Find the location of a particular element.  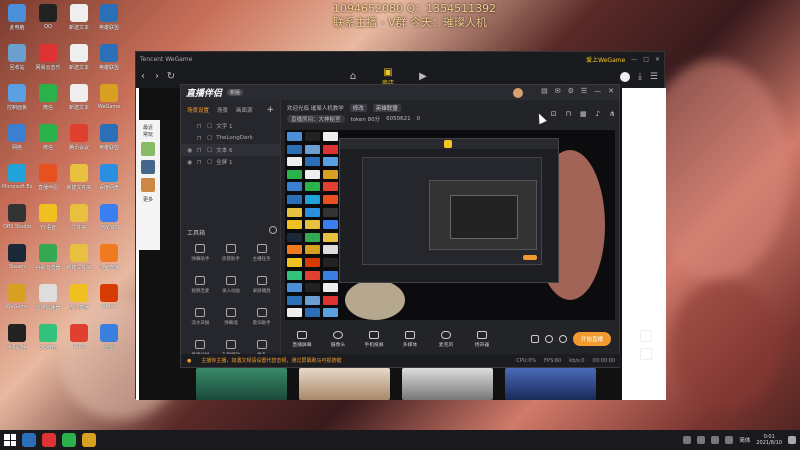

desktop-icon: 网络 is located at coordinates (17, 144).